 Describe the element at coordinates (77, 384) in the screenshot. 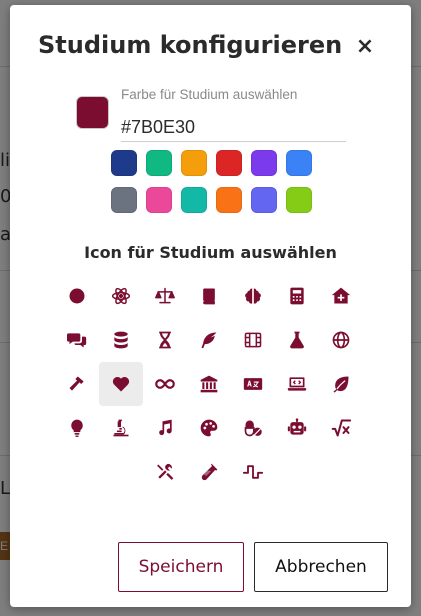

I see `hammer-icon` at that location.